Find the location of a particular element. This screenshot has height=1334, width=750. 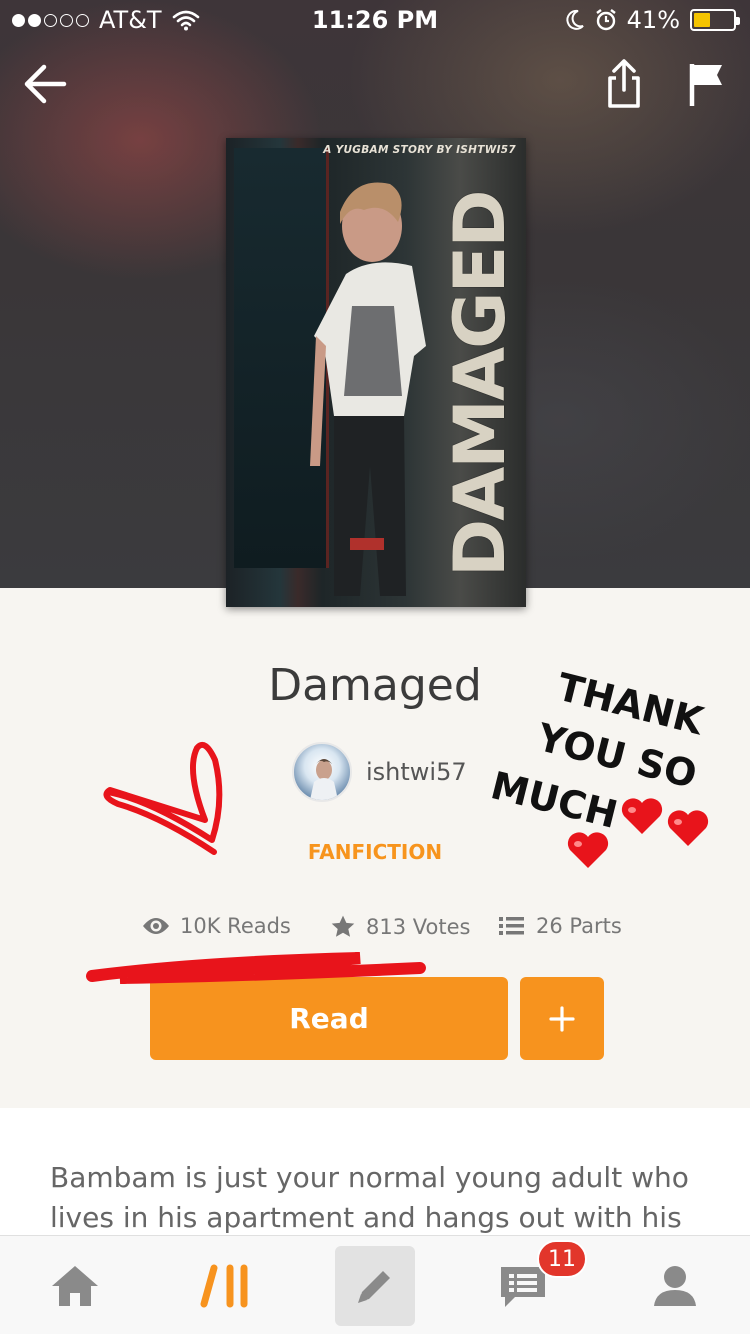

reads-count: 10K Reads is located at coordinates (235, 926).